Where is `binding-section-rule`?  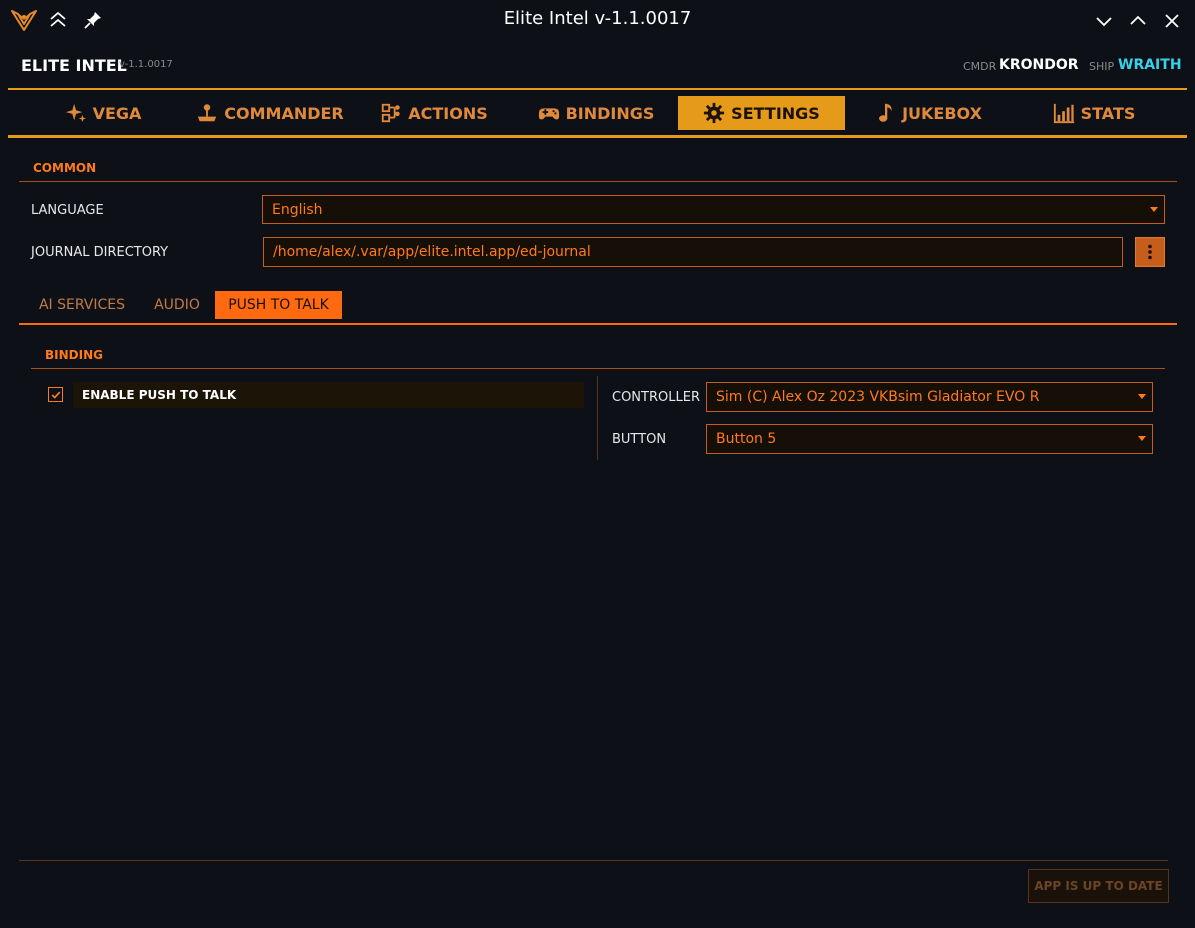 binding-section-rule is located at coordinates (598, 368).